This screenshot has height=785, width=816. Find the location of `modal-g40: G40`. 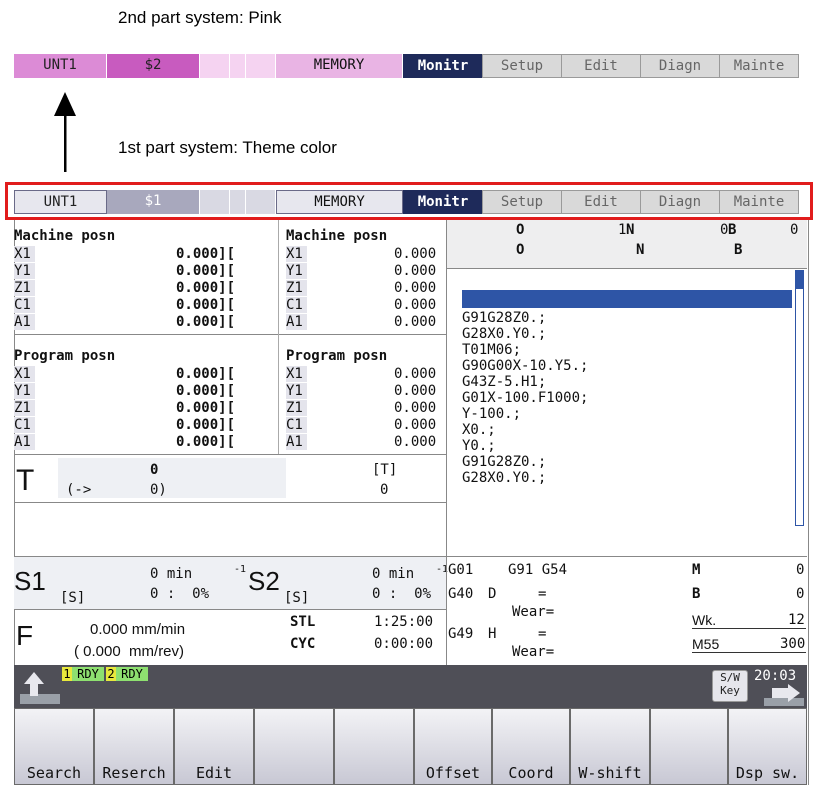

modal-g40: G40 is located at coordinates (461, 594).